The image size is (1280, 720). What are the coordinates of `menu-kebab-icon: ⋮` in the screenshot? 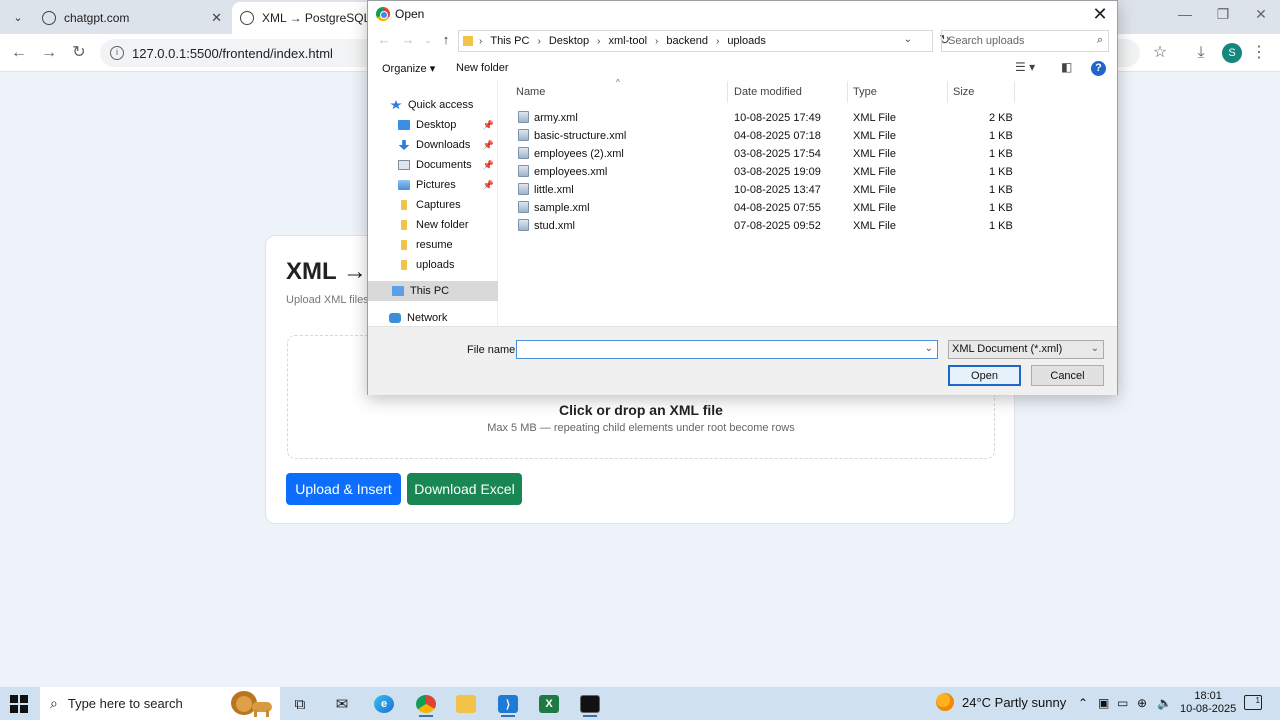 It's located at (1259, 53).